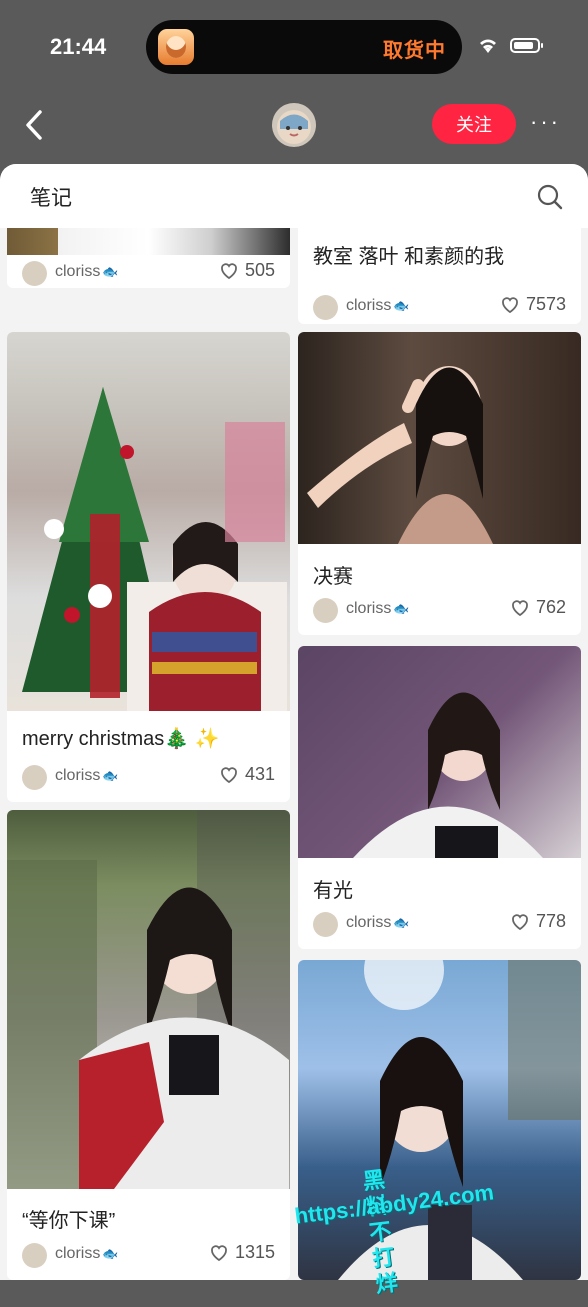  I want to click on like-count: 431, so click(247, 774).